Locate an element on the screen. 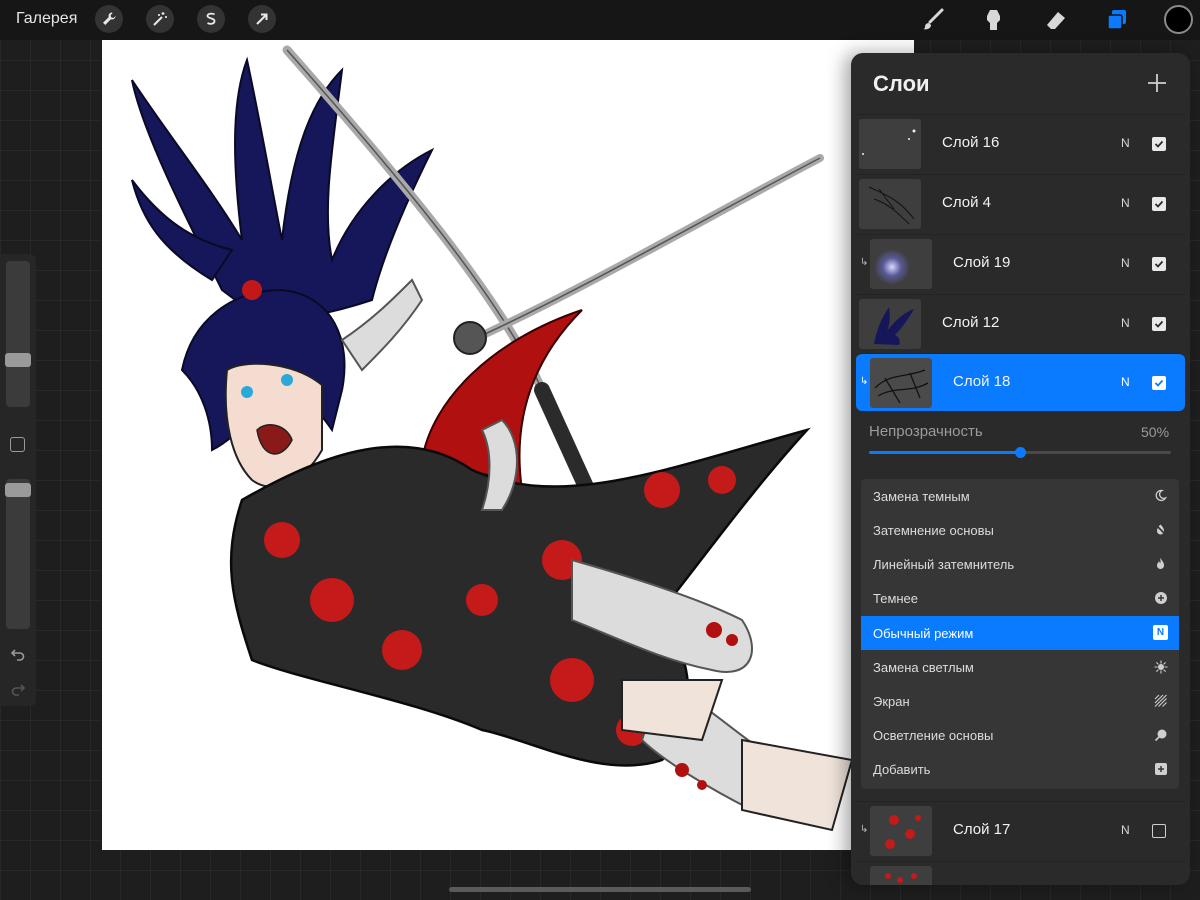  layer-row-selected: ↳ Слой 18 N is located at coordinates (1020, 382).